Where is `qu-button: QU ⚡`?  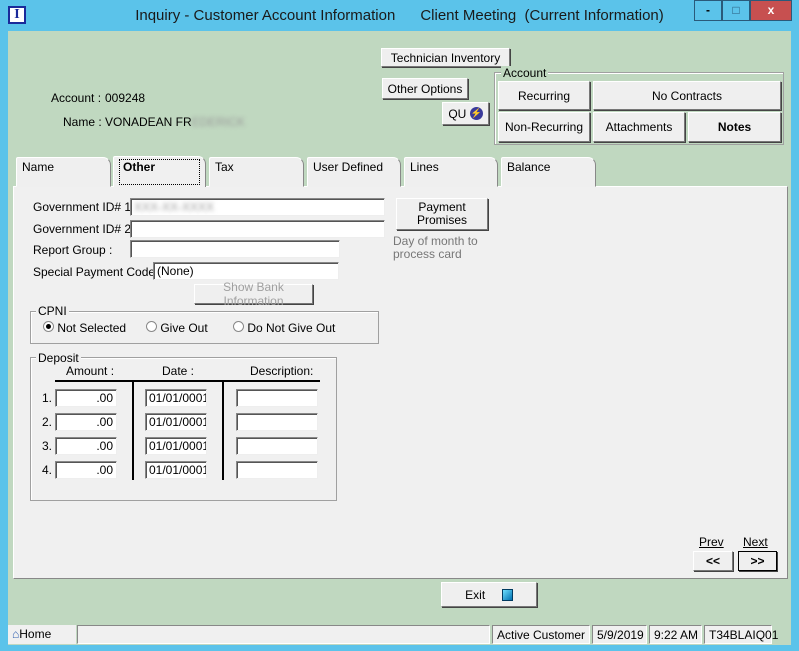
qu-button: QU ⚡ is located at coordinates (465, 113).